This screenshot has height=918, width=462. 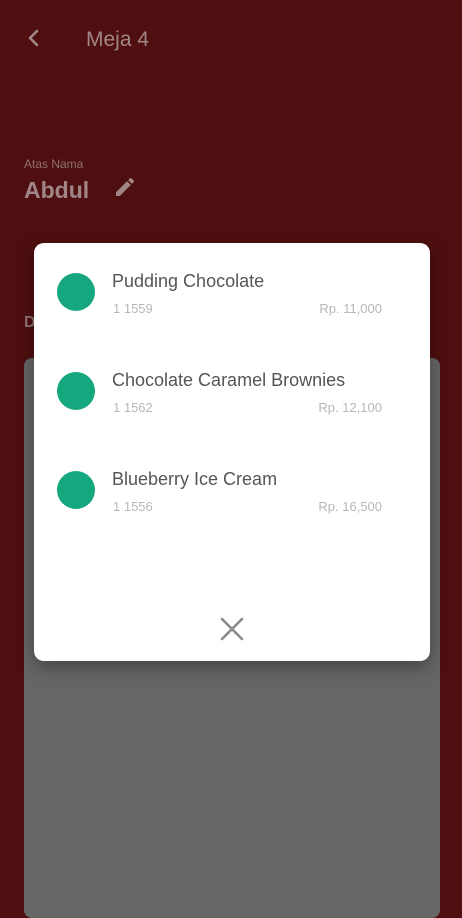 I want to click on menu-item-code: 1 1556, so click(x=133, y=506).